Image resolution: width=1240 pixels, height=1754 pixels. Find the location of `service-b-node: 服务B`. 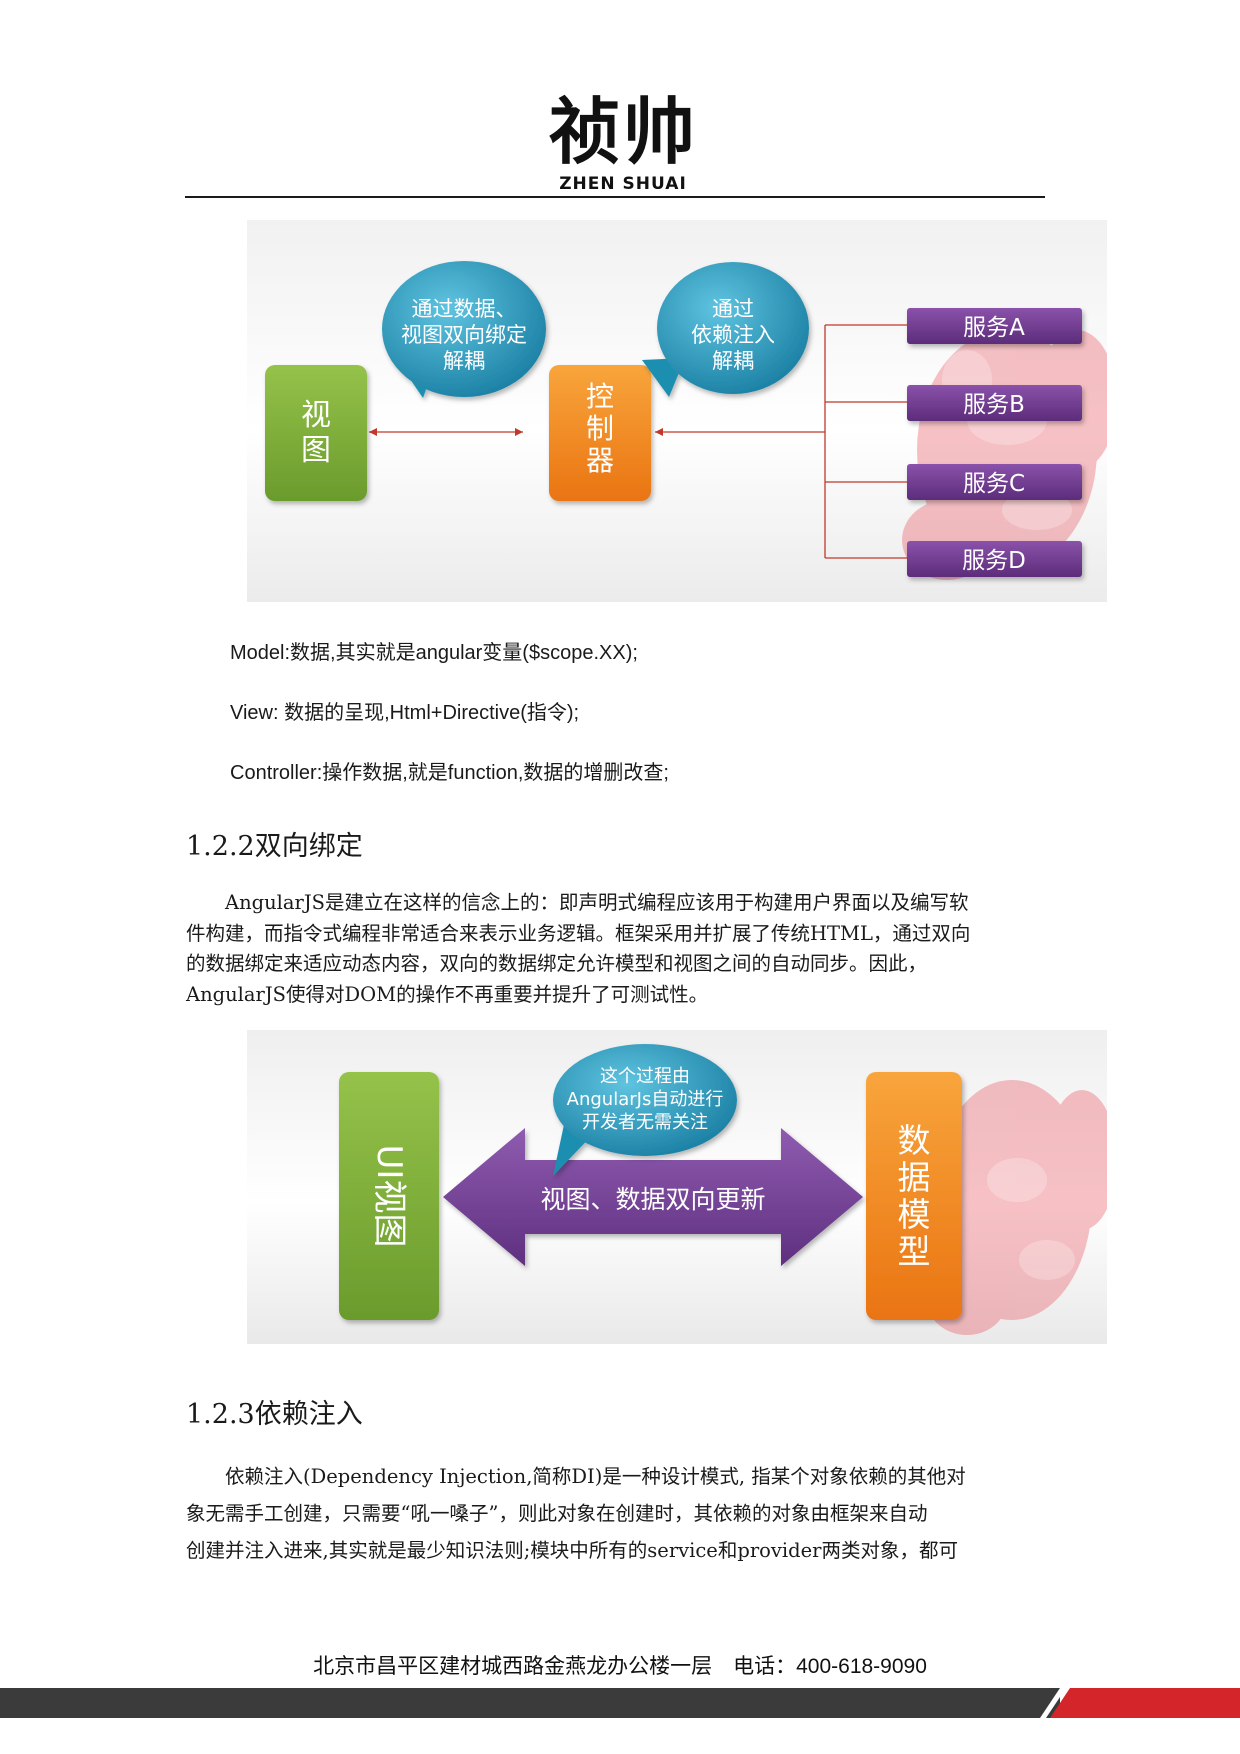

service-b-node: 服务B is located at coordinates (994, 403).